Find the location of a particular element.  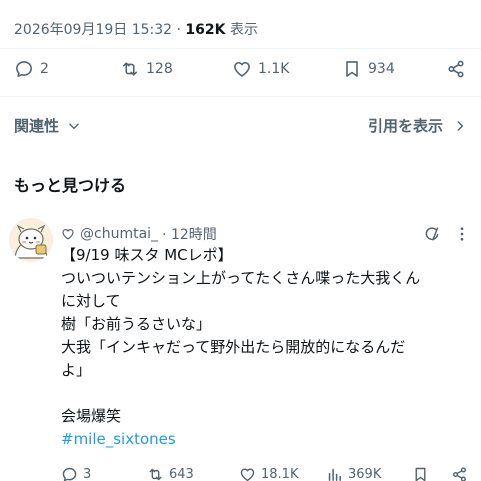

post-line: 大我「インキャだって野外出たら開放的になるんだ is located at coordinates (233, 347).